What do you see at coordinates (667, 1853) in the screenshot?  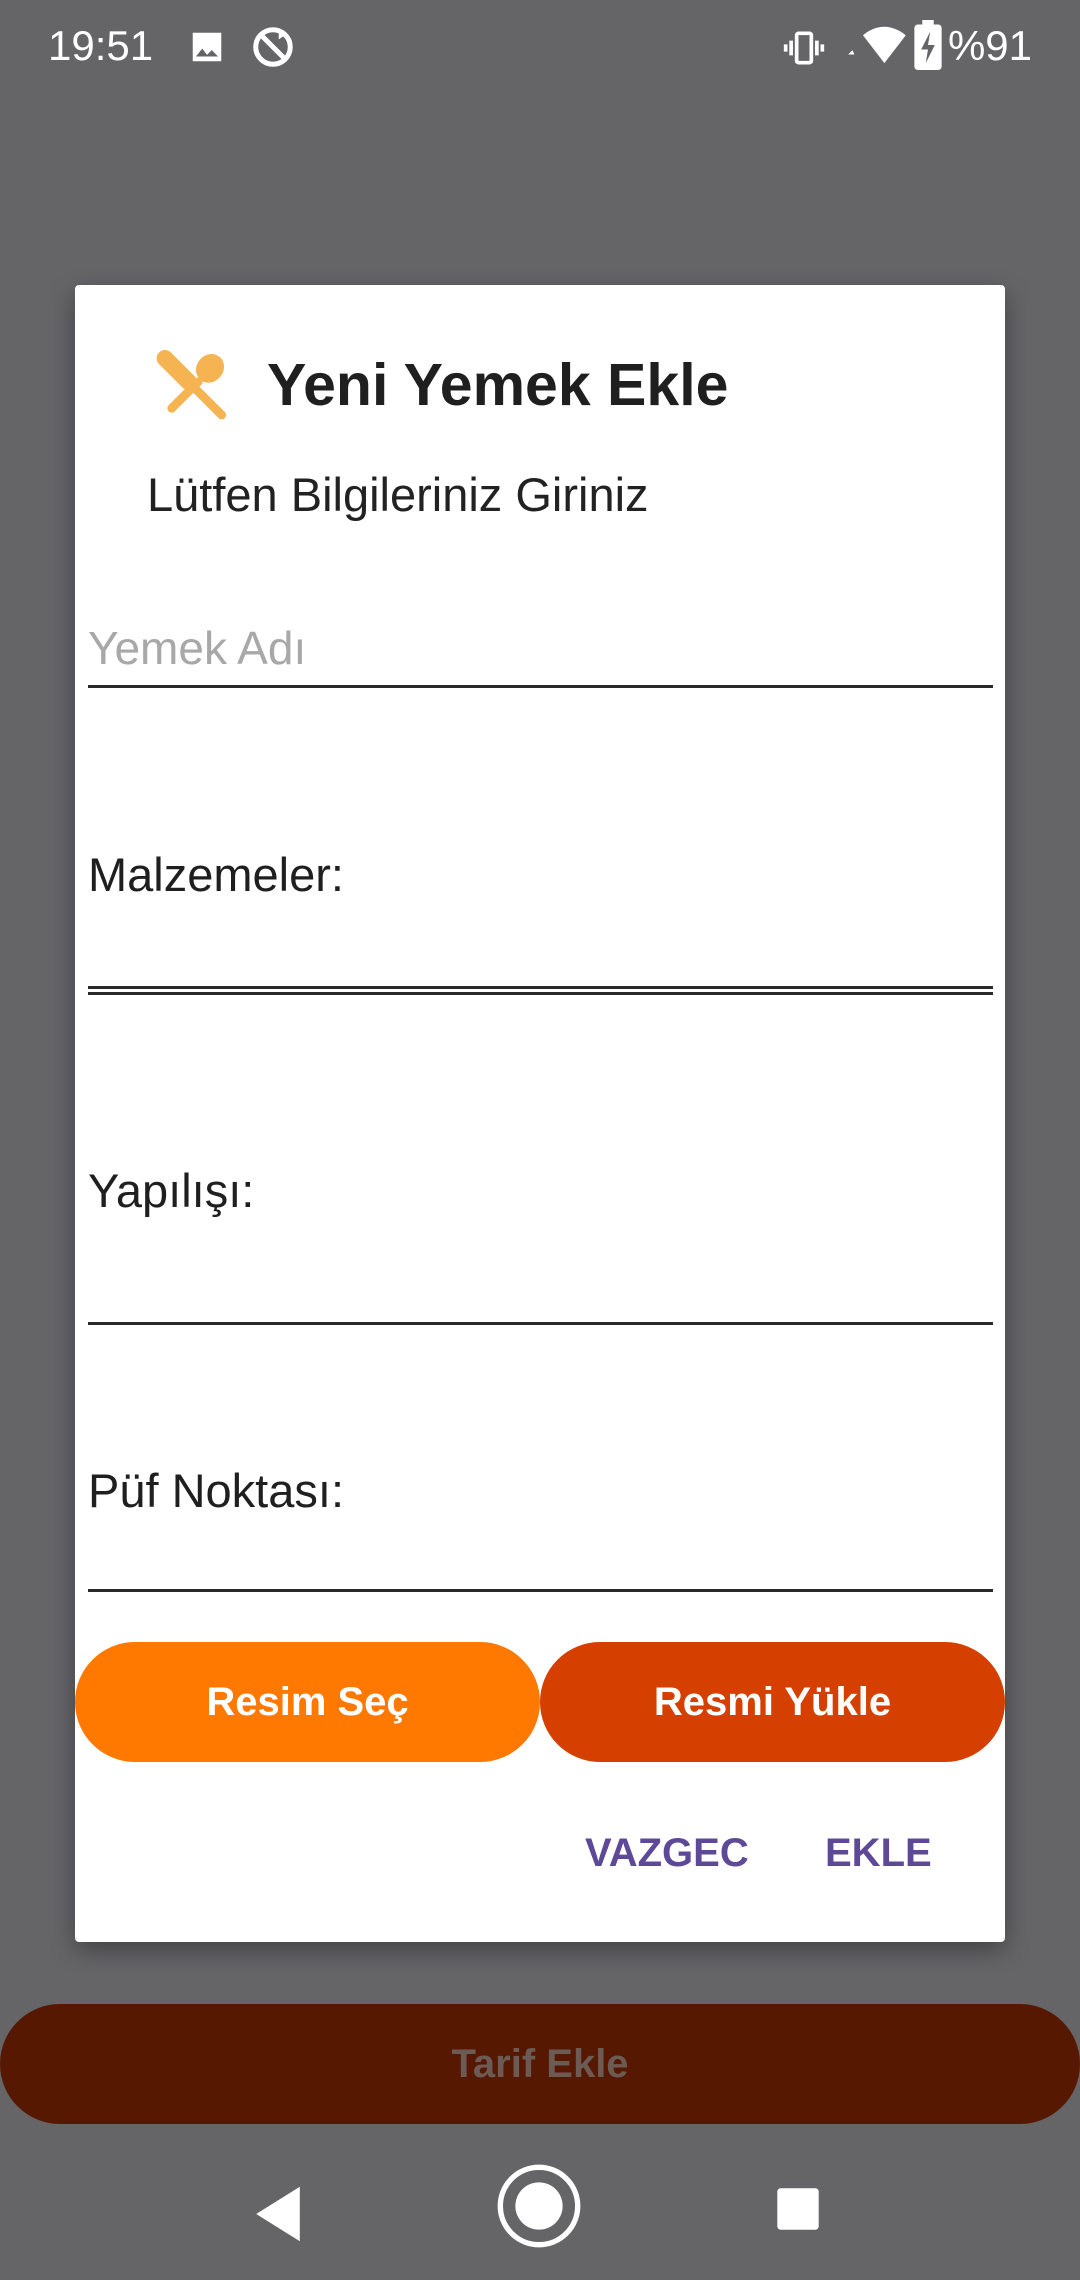 I see `cancel-button: VAZGEC` at bounding box center [667, 1853].